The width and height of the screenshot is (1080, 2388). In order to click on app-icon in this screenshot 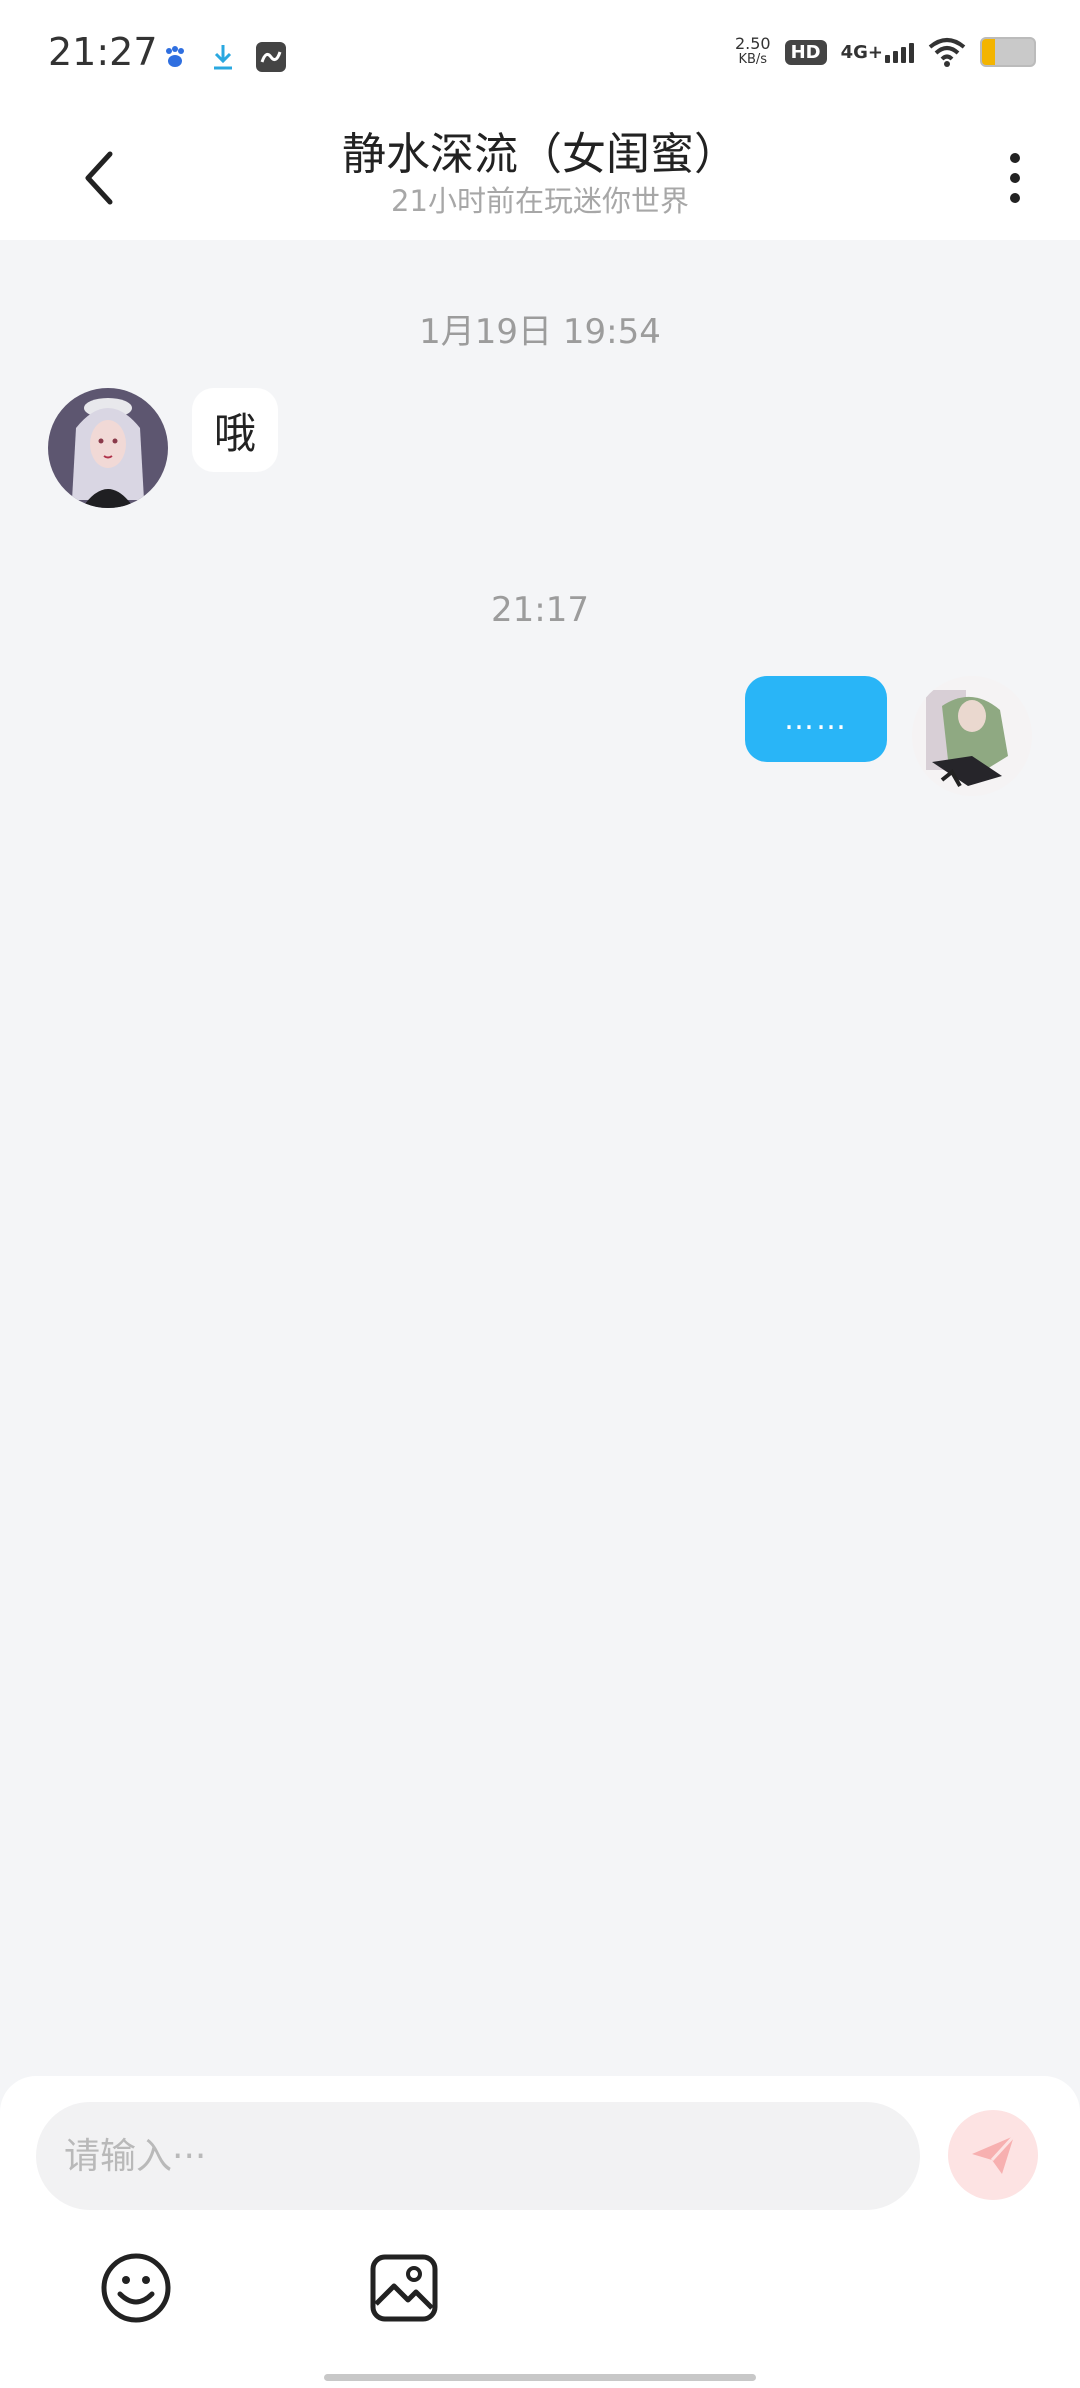, I will do `click(271, 57)`.